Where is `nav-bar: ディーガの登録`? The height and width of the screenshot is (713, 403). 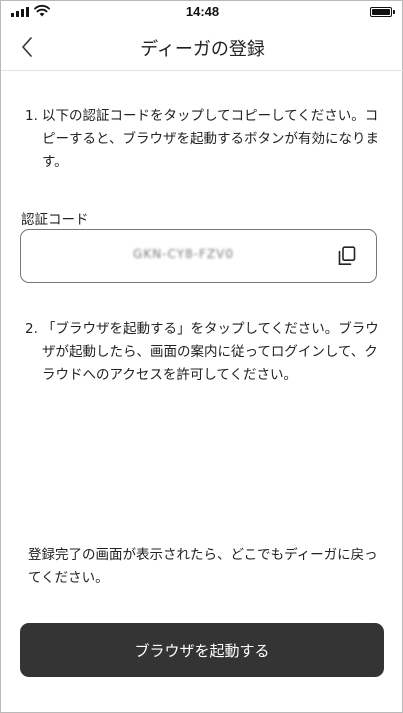
nav-bar: ディーガの登録 is located at coordinates (202, 47).